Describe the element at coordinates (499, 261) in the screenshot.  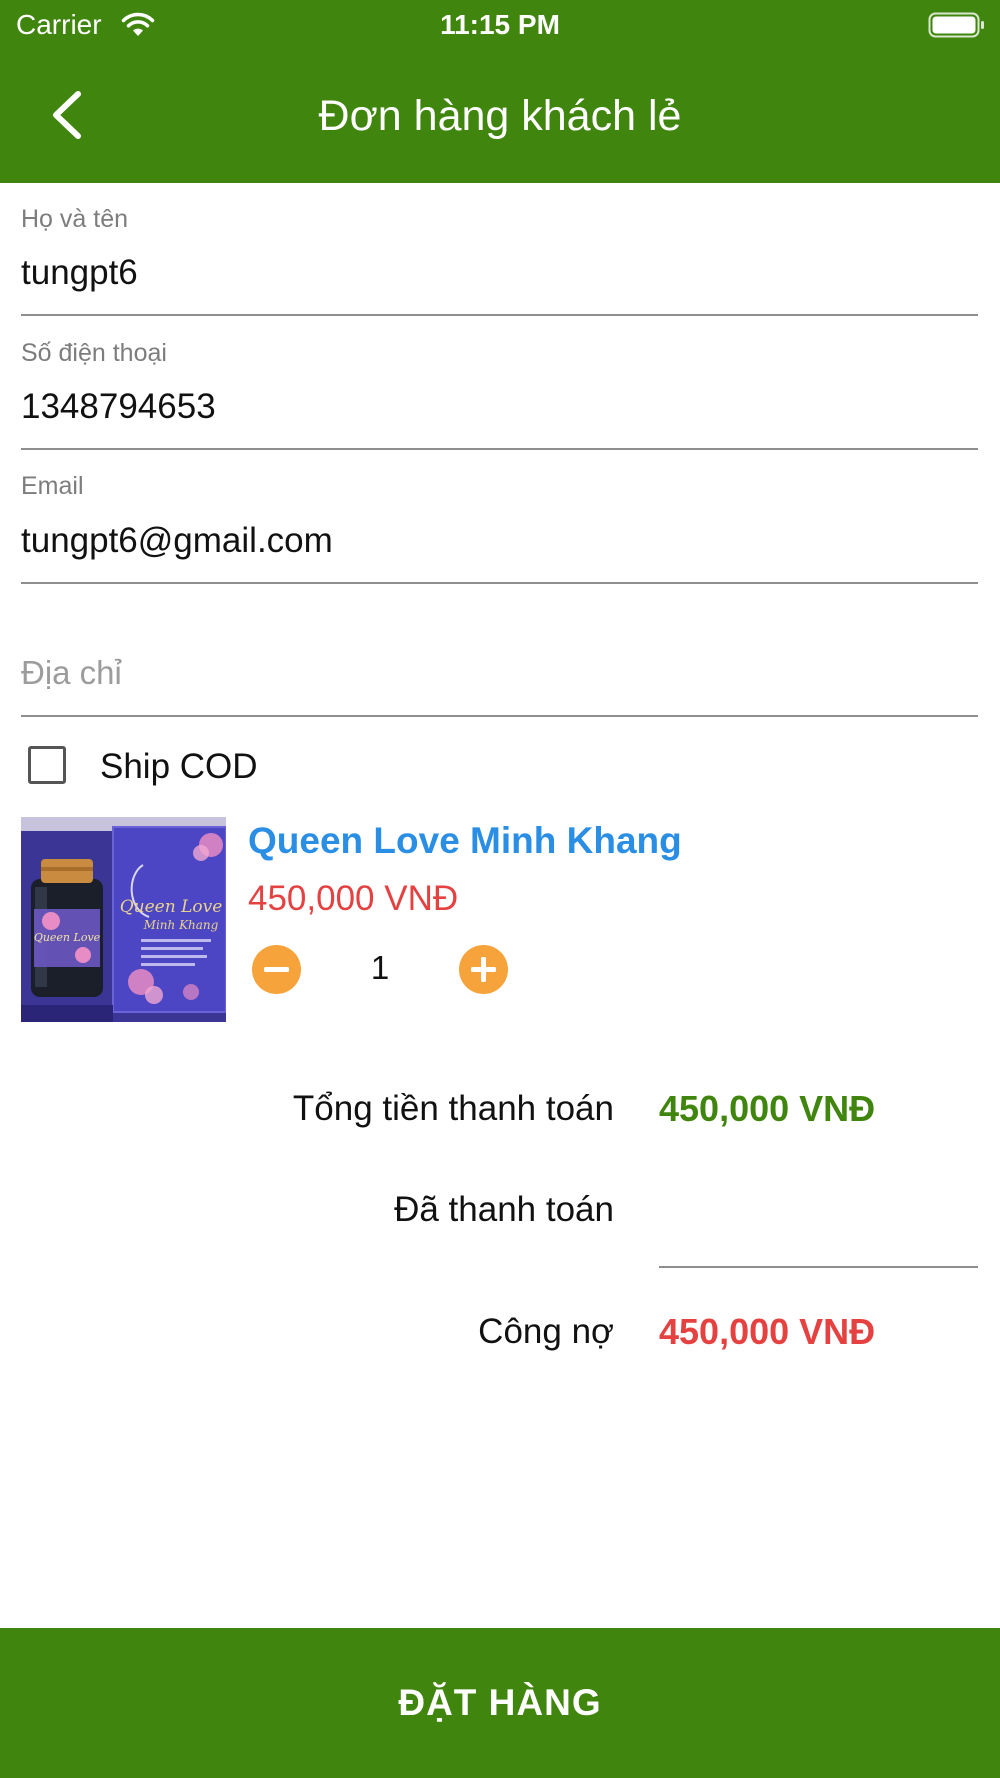
I see `name-field: Họ và tên tungpt6` at that location.